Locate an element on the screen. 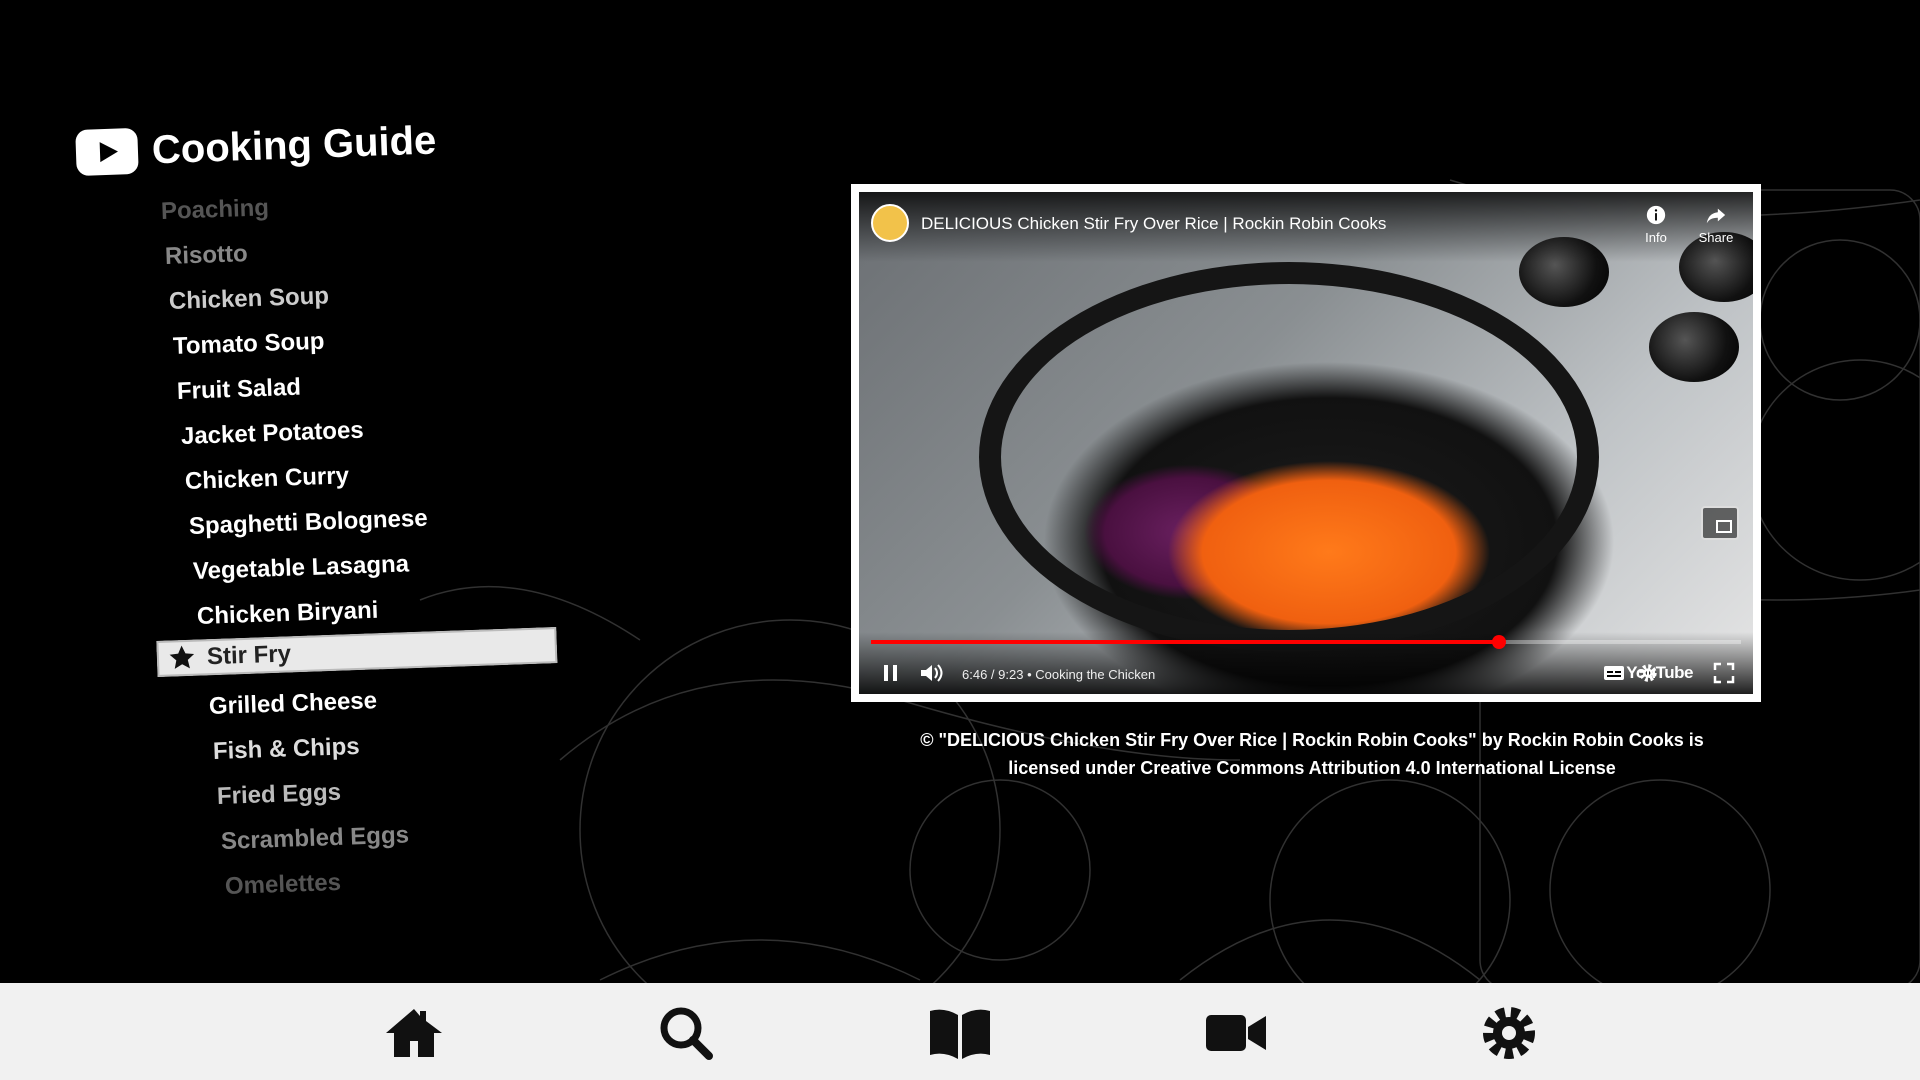 This screenshot has height=1080, width=1920. recipe-item-fruit-salad: Fruit Salad is located at coordinates (239, 390).